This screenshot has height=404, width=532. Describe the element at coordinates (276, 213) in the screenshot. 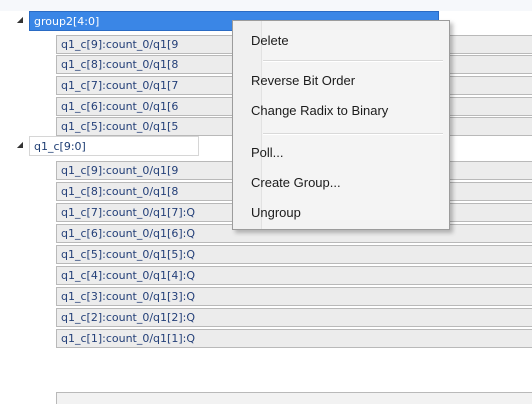

I see `menu-item-ungroup: Ungroup` at that location.